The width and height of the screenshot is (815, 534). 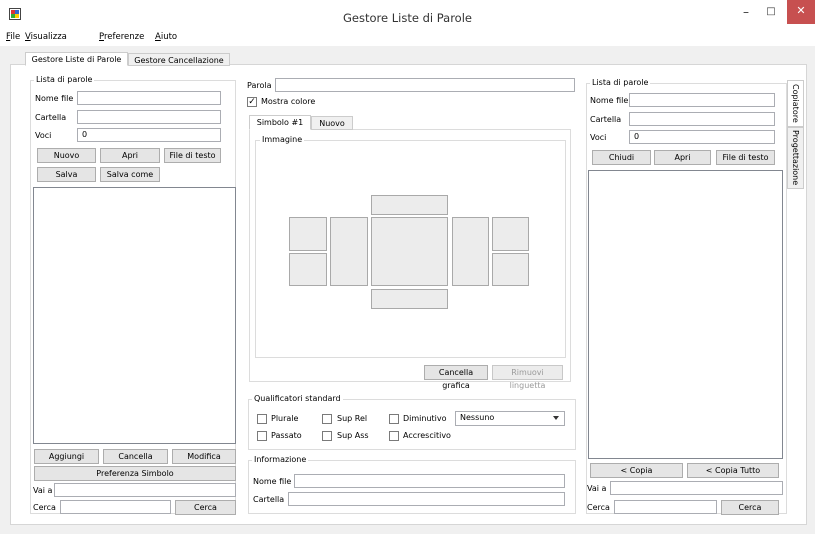 What do you see at coordinates (353, 435) in the screenshot?
I see `sup-ass-label: Sup Ass` at bounding box center [353, 435].